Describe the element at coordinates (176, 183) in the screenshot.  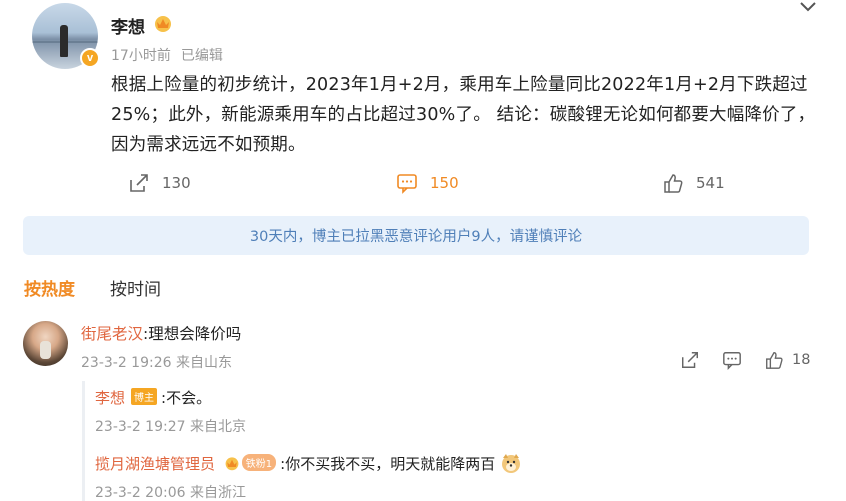
I see `repost-count: 130` at that location.